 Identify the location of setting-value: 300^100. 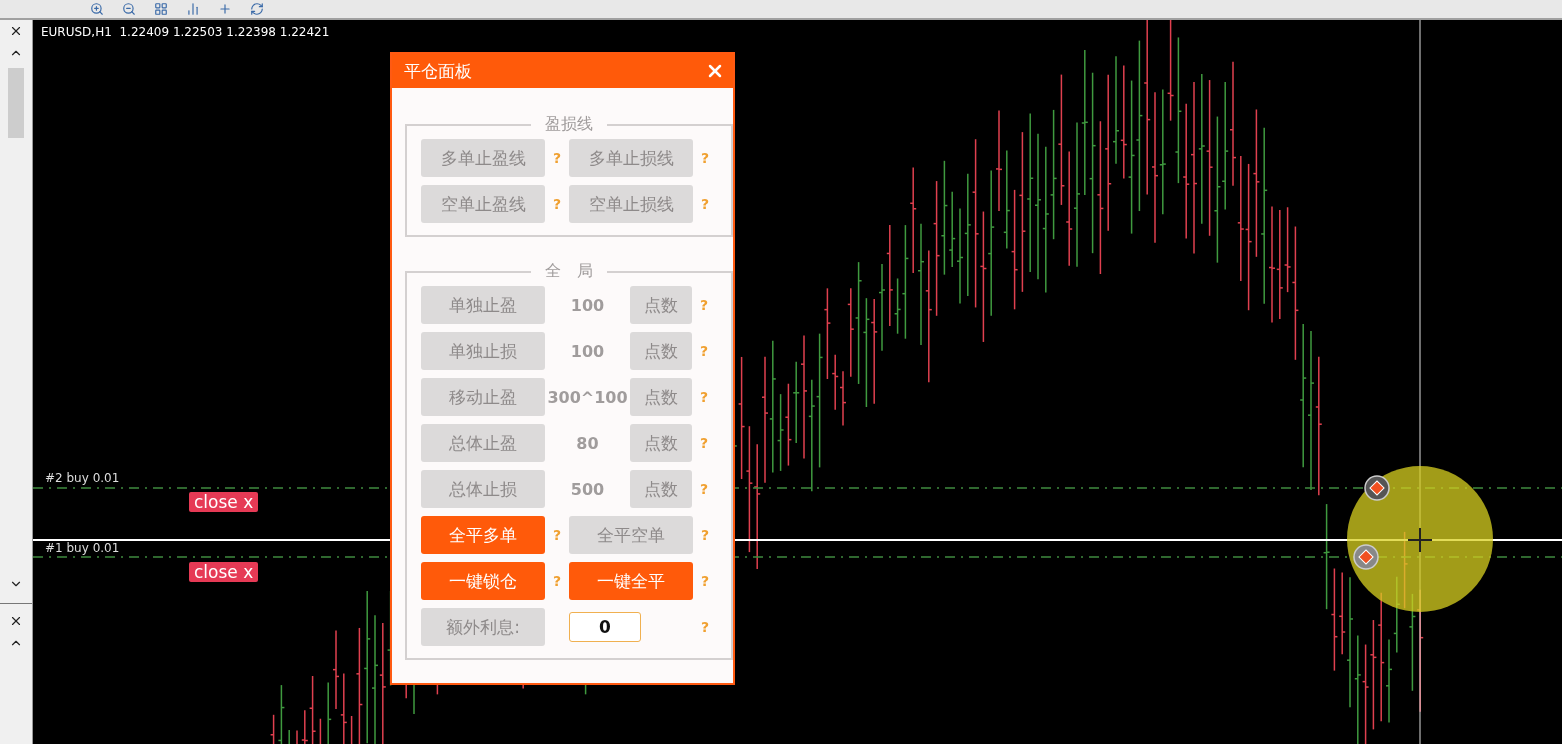
(587, 397).